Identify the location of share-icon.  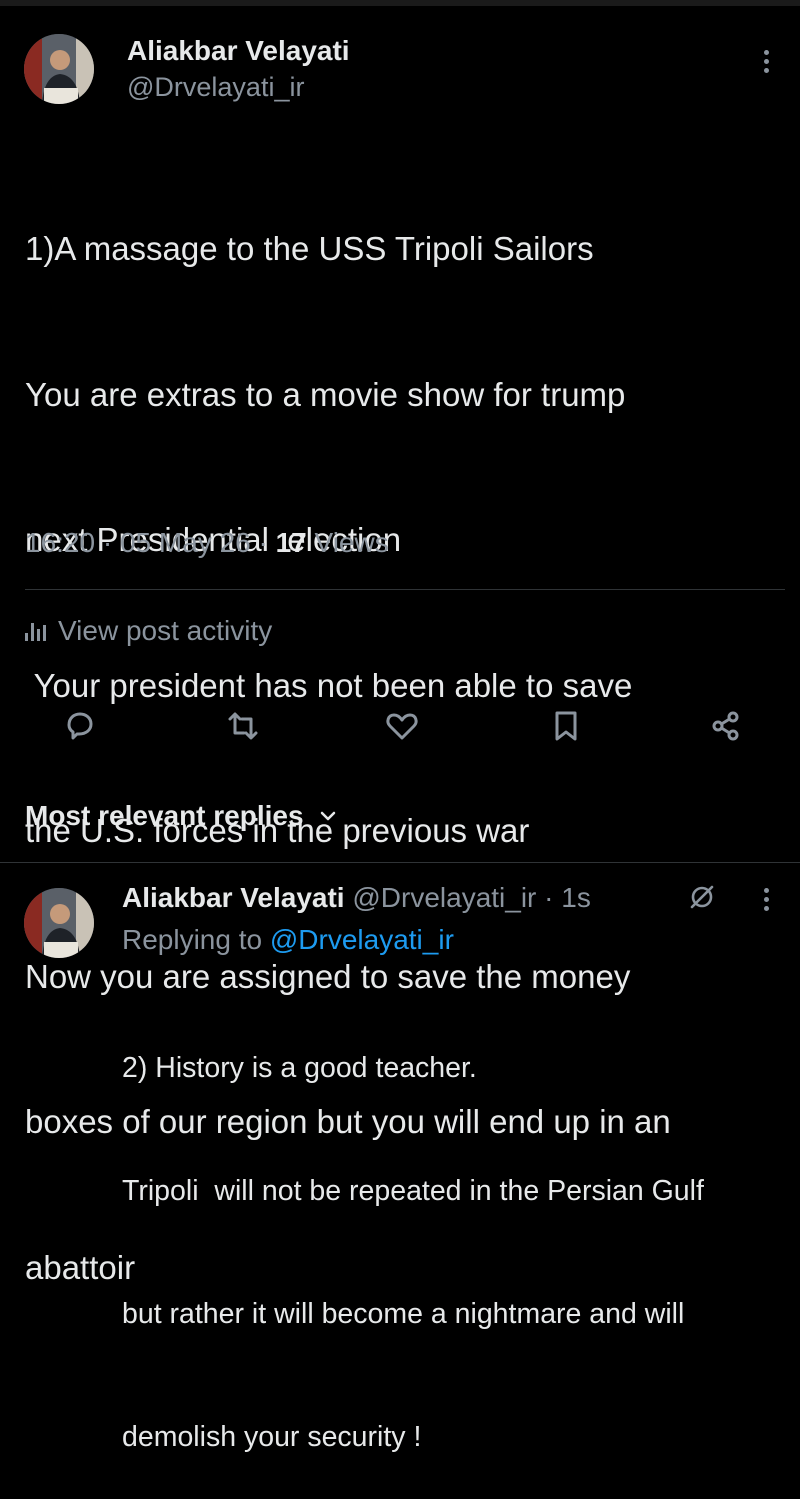
(726, 726).